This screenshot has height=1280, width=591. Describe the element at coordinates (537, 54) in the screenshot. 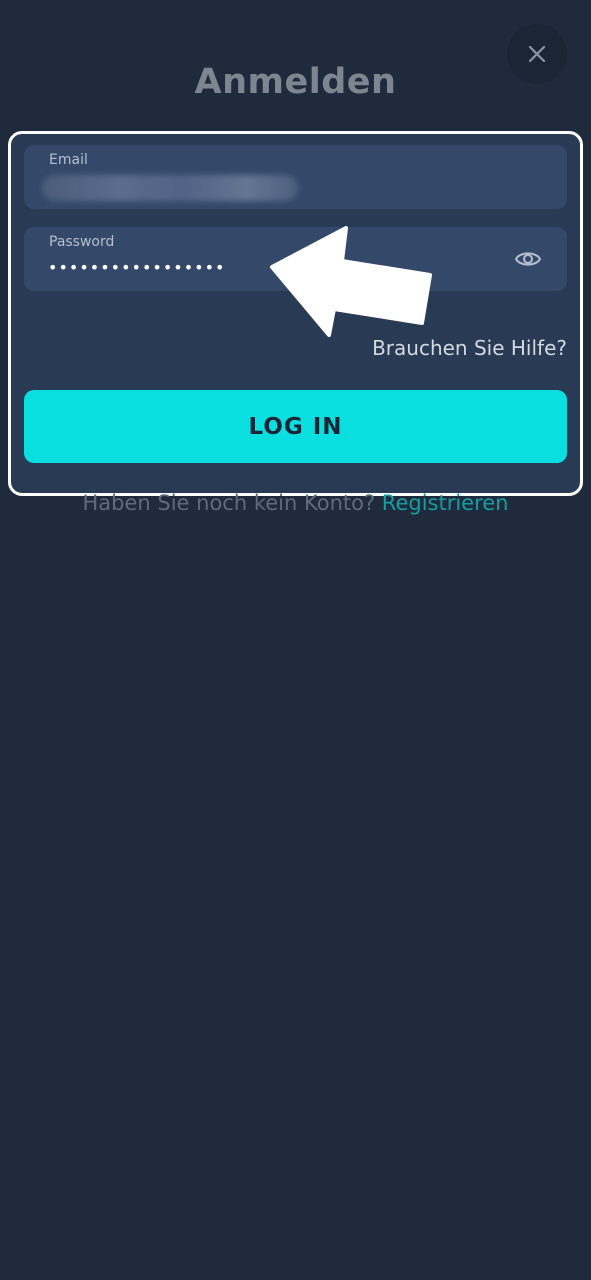

I see `close-icon` at that location.